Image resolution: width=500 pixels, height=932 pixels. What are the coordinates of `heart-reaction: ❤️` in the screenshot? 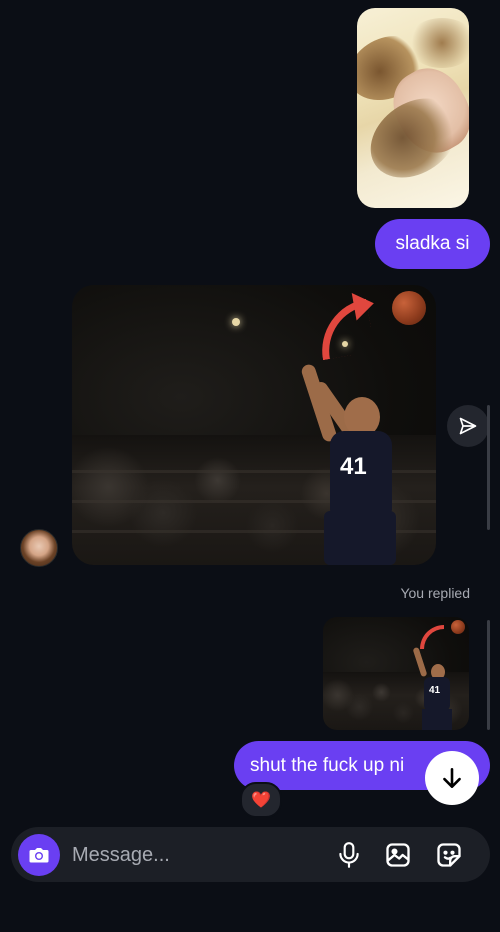 It's located at (261, 800).